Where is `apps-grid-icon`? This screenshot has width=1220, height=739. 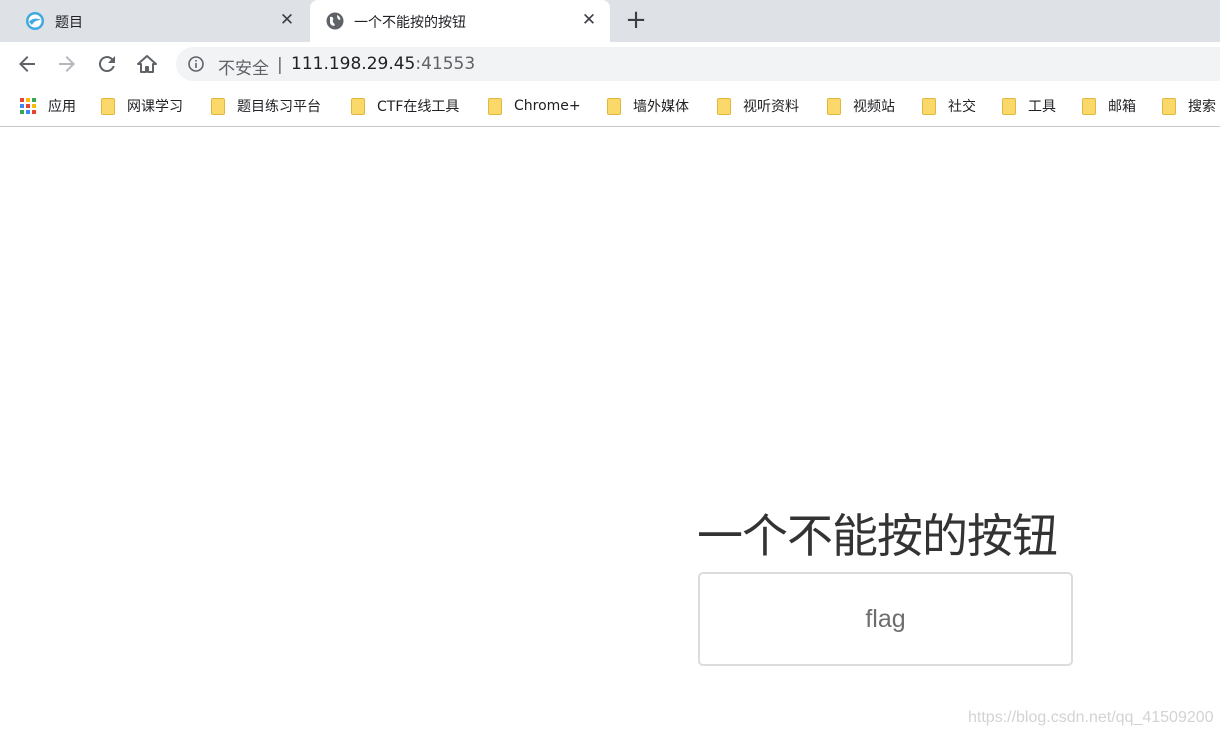 apps-grid-icon is located at coordinates (28, 106).